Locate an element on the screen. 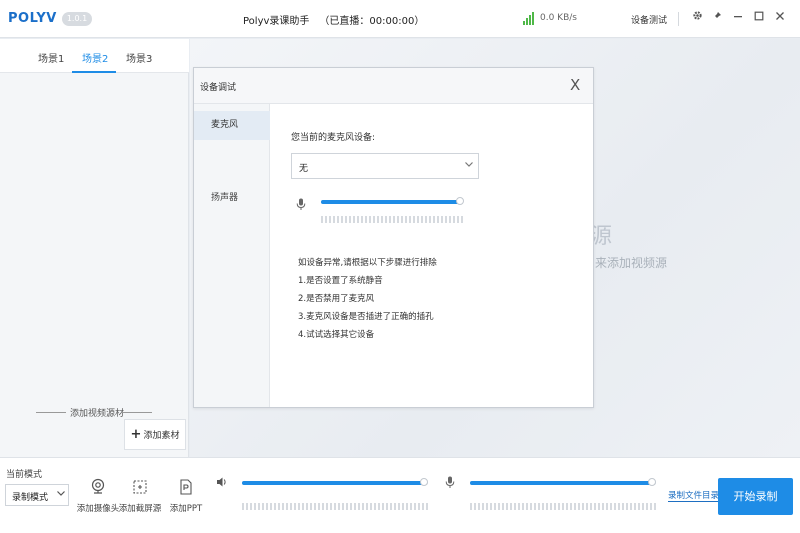 This screenshot has width=800, height=533. tab-scene-2: 场景2 is located at coordinates (95, 57).